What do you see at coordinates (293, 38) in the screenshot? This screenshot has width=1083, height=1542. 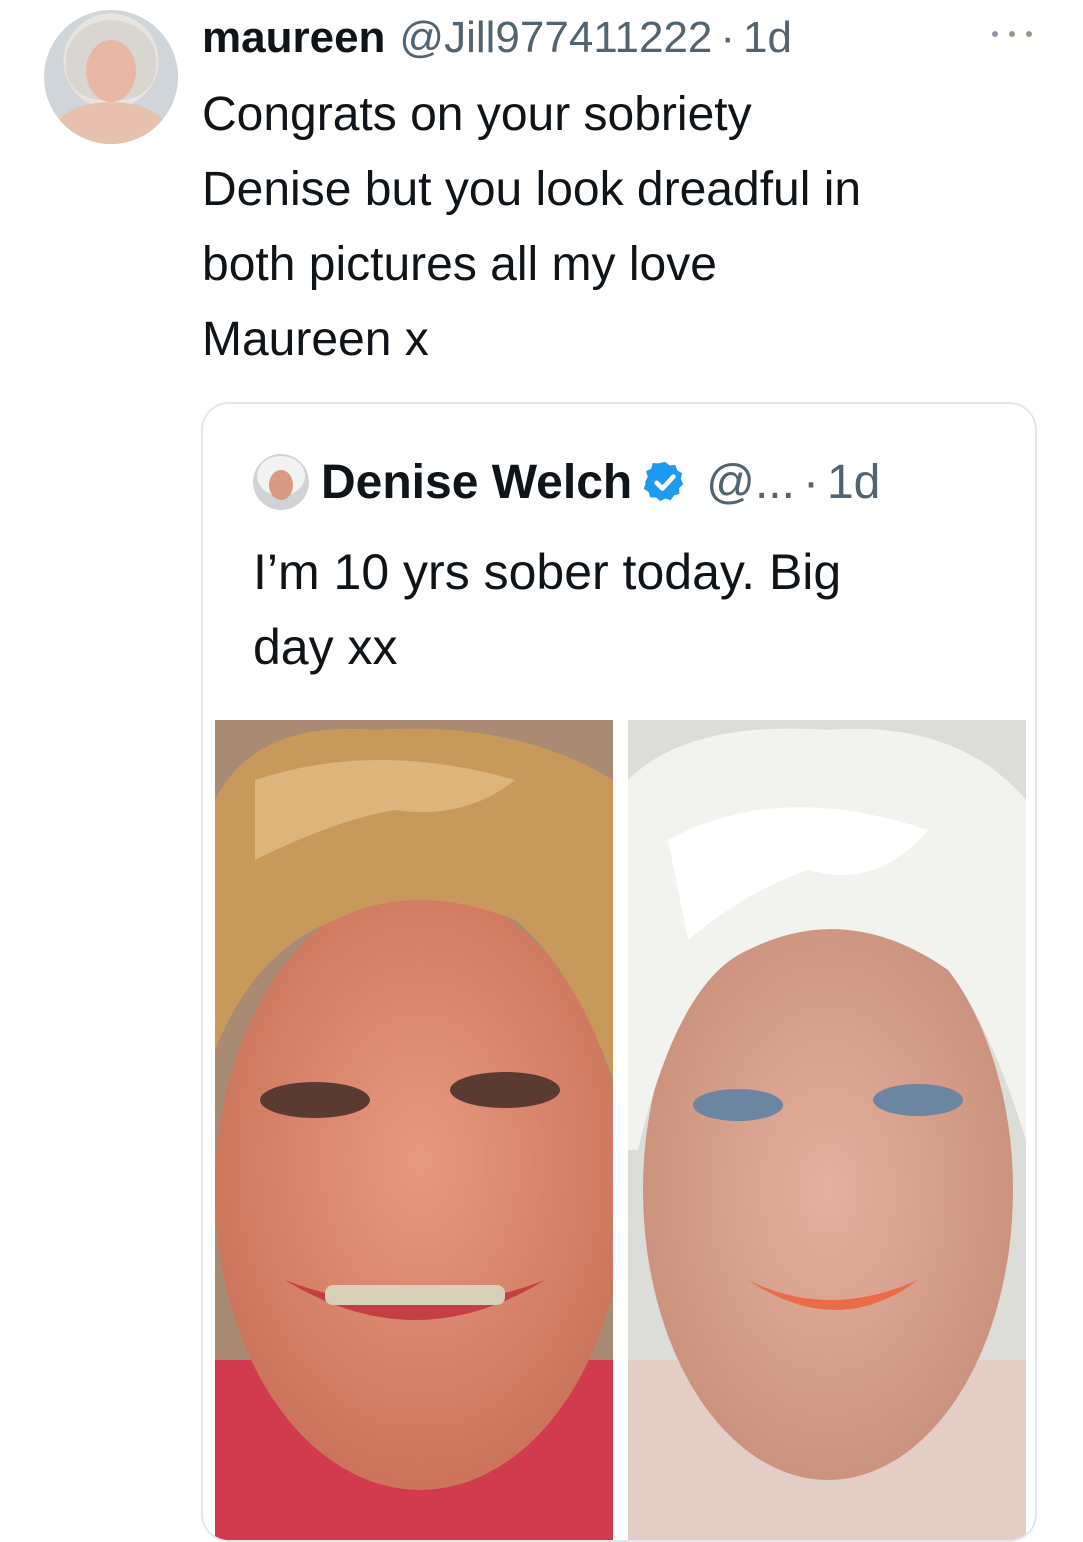 I see `author-display-name: maureen` at bounding box center [293, 38].